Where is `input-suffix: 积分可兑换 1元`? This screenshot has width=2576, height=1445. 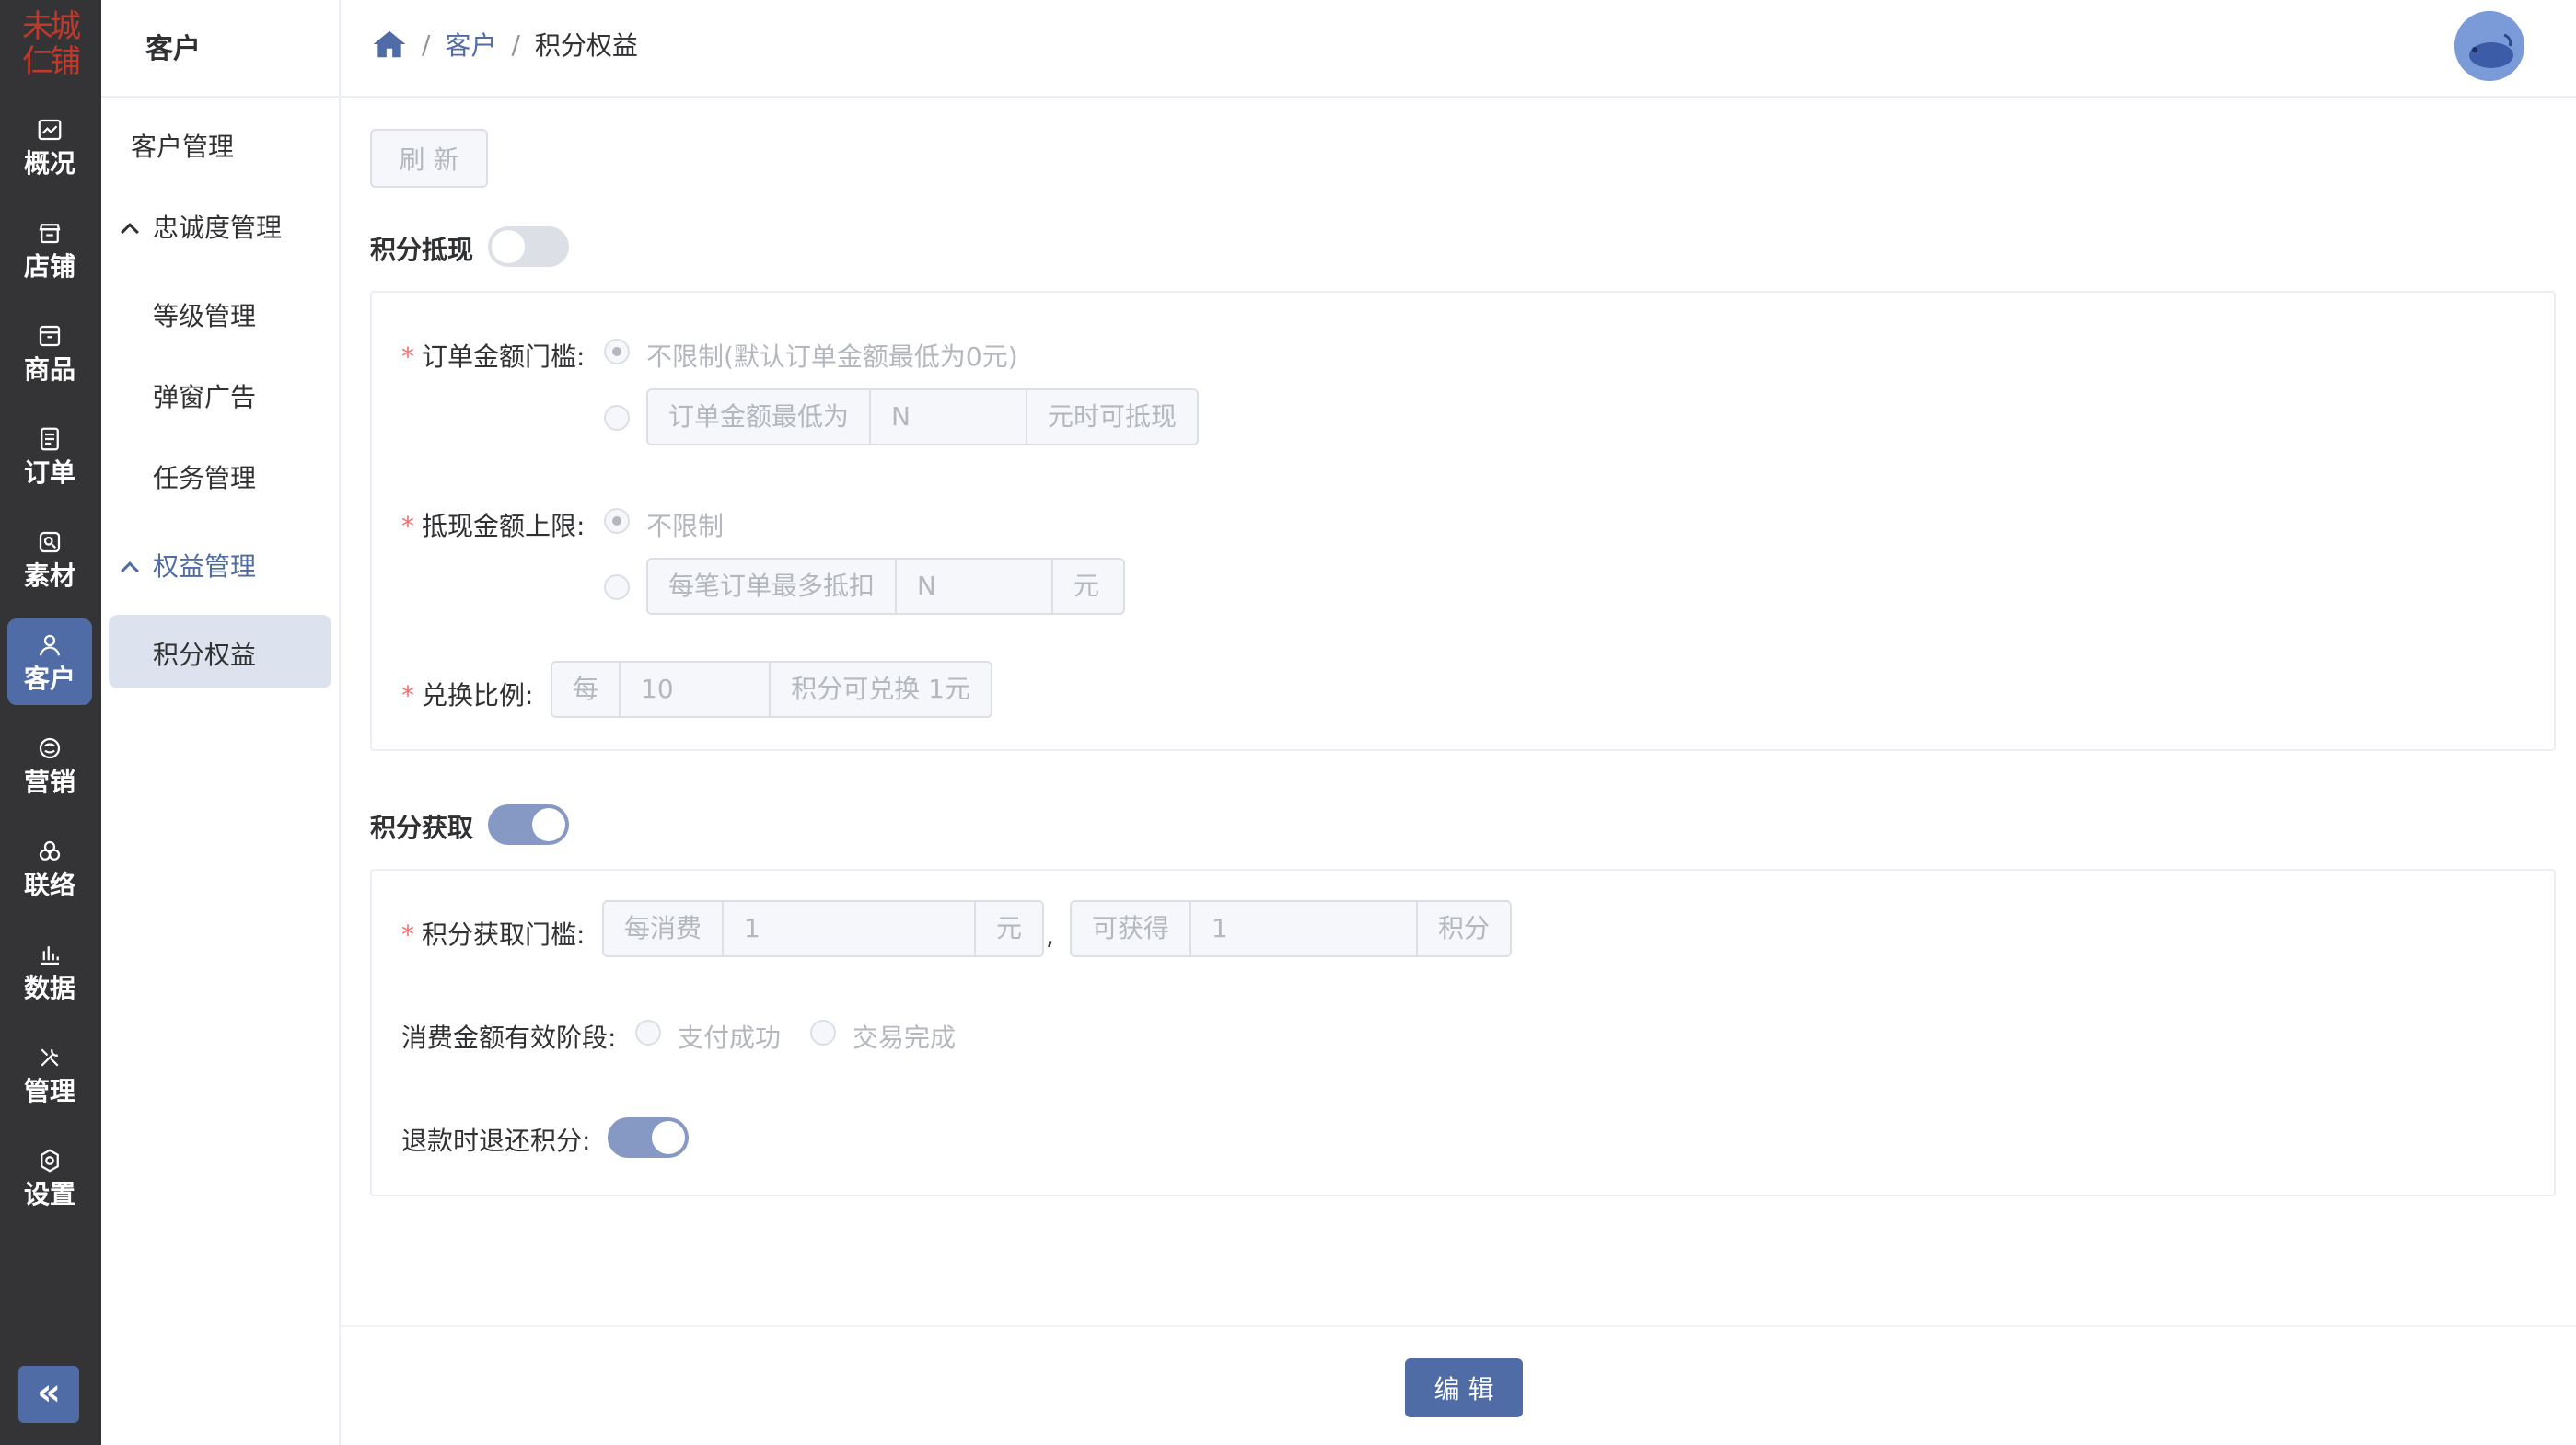 input-suffix: 积分可兑换 1元 is located at coordinates (881, 689).